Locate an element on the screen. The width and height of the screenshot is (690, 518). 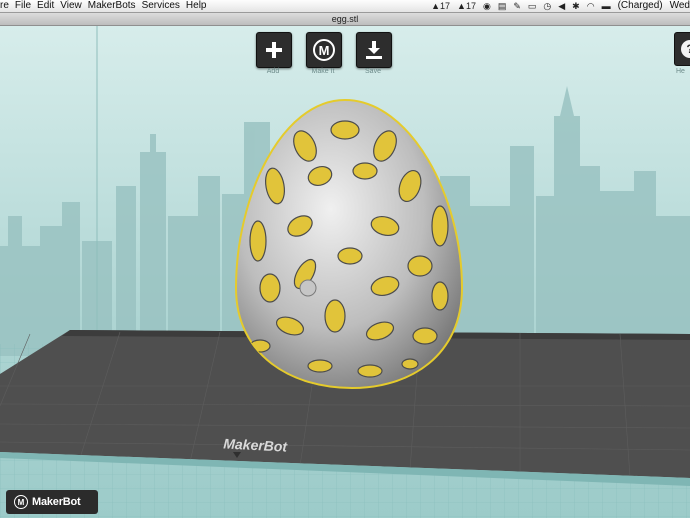
help-label: He is located at coordinates (680, 71).